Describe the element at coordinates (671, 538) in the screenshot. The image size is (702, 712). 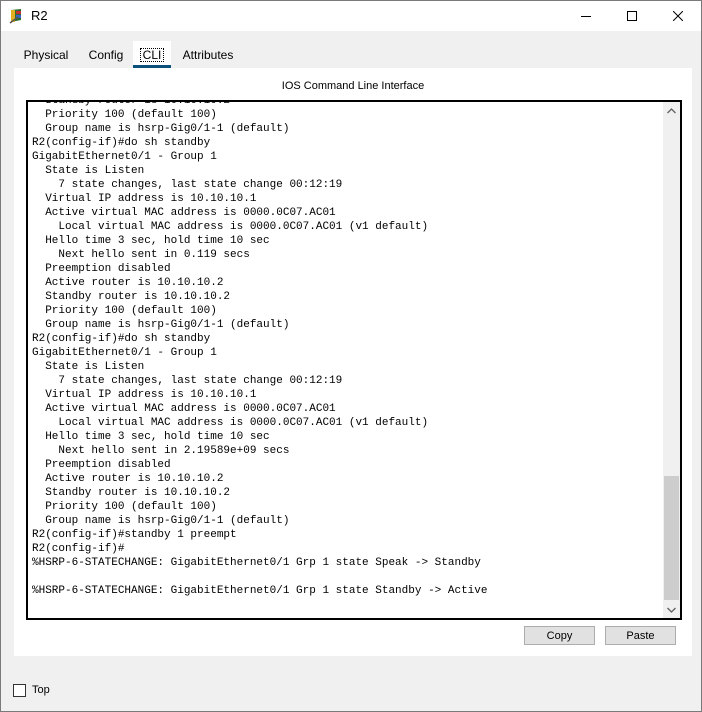
I see `scrollbar-thumb` at that location.